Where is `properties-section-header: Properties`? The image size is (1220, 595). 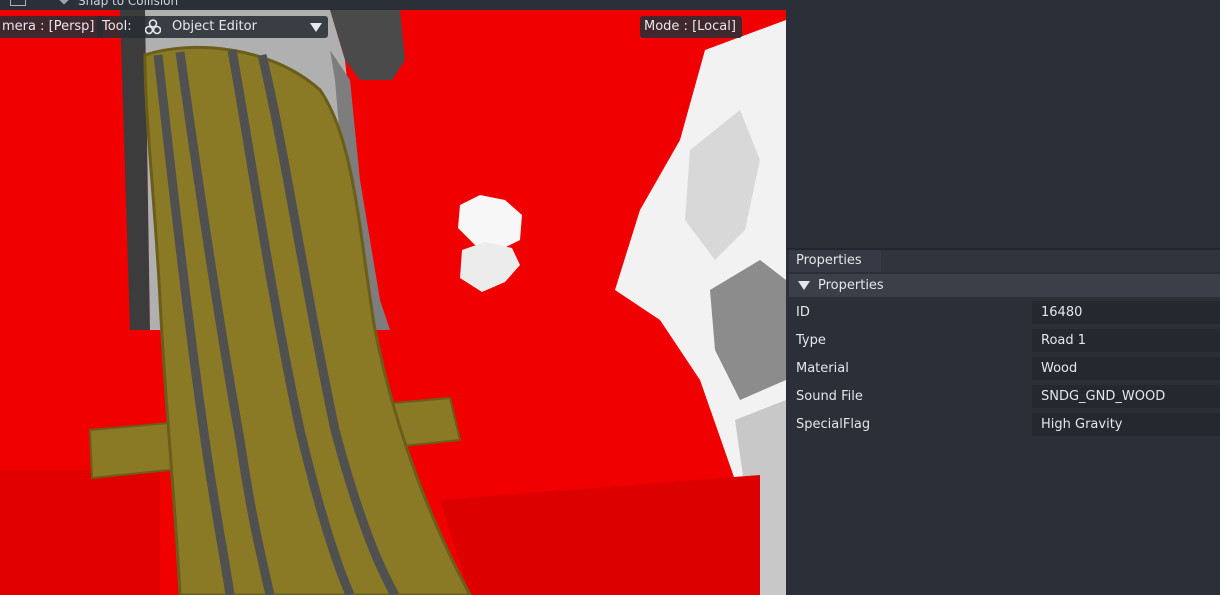 properties-section-header: Properties is located at coordinates (1004, 285).